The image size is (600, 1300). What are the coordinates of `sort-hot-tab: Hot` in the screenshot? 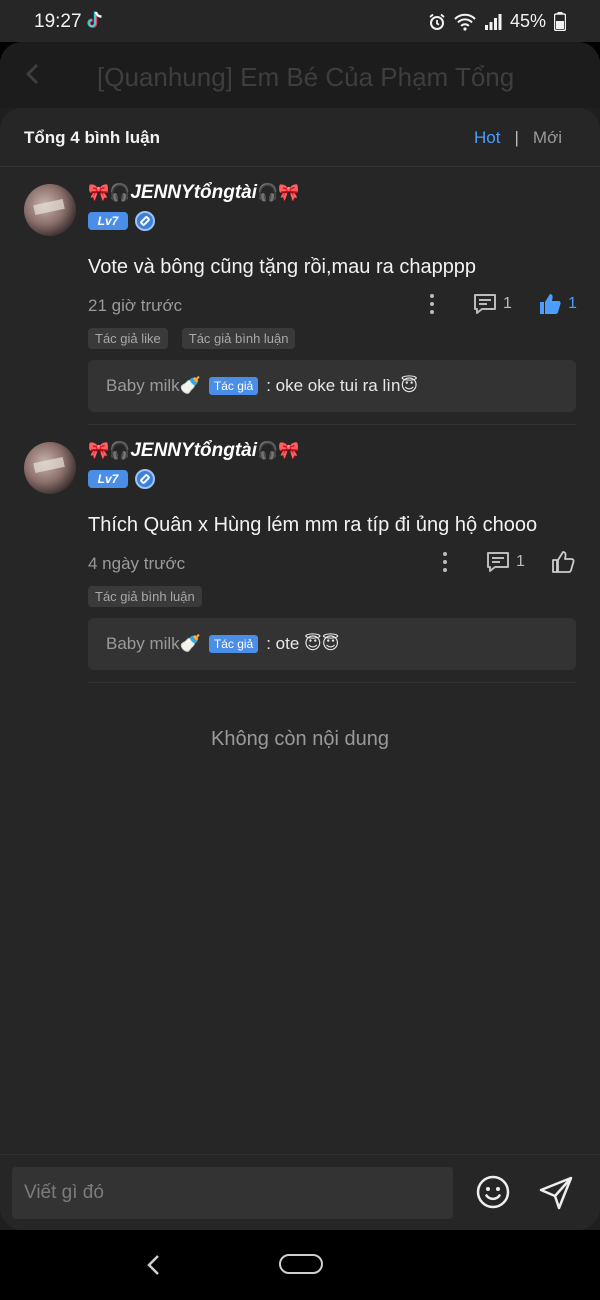 It's located at (487, 138).